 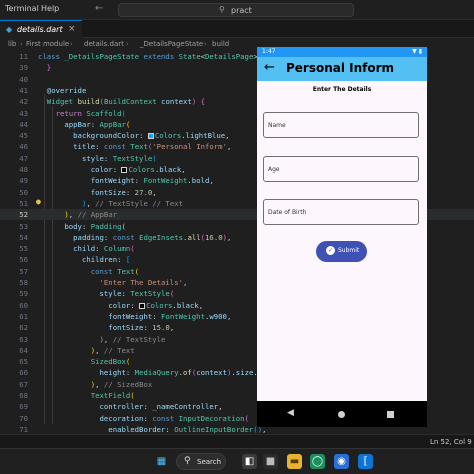 What do you see at coordinates (349, 250) in the screenshot?
I see `submit-label: Submit` at bounding box center [349, 250].